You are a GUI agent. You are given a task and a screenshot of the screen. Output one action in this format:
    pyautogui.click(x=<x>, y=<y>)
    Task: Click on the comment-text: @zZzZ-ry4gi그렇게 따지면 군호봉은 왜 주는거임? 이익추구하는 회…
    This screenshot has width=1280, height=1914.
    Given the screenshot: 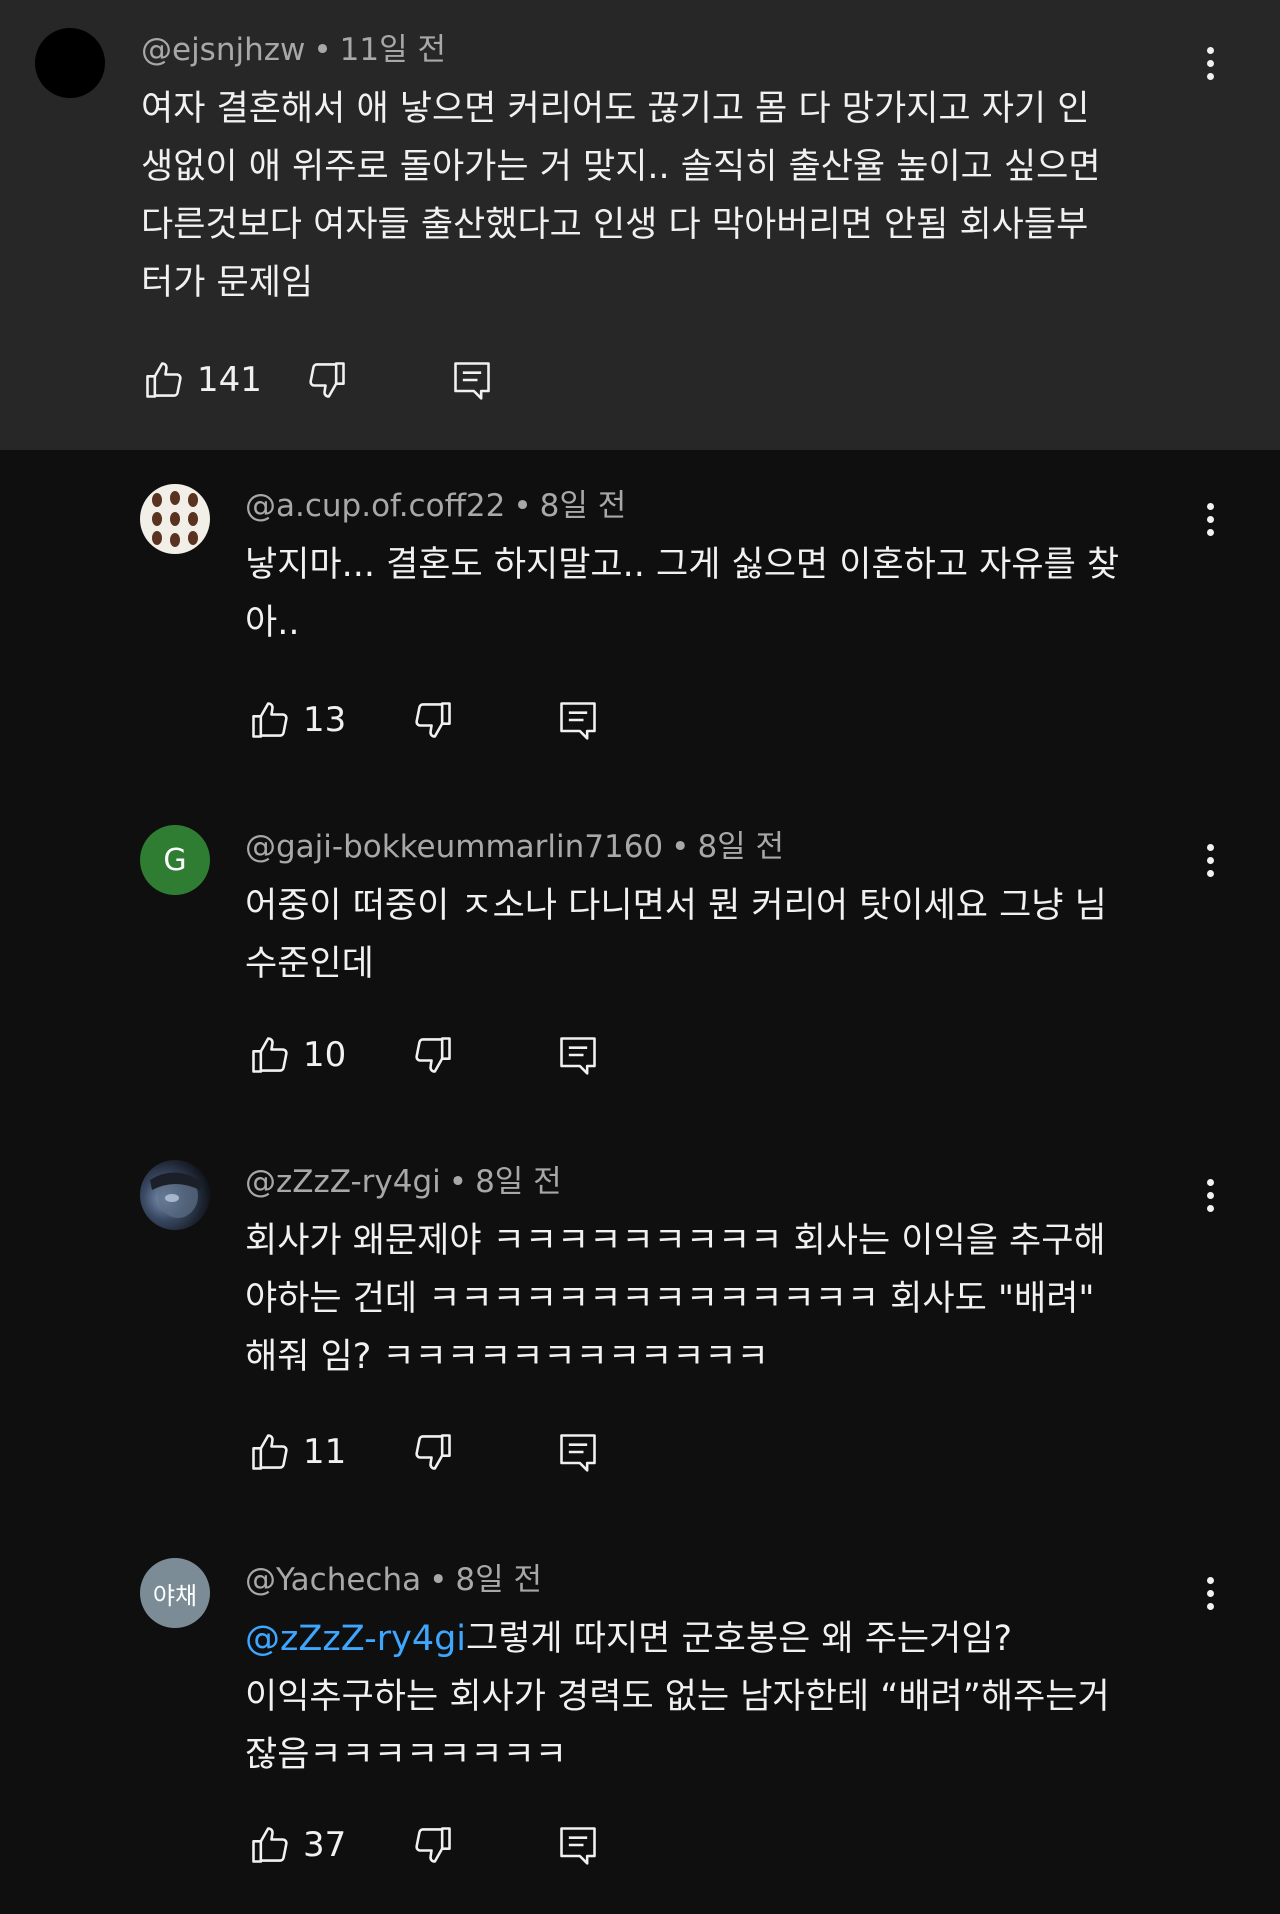 What is the action you would take?
    pyautogui.click(x=725, y=1697)
    